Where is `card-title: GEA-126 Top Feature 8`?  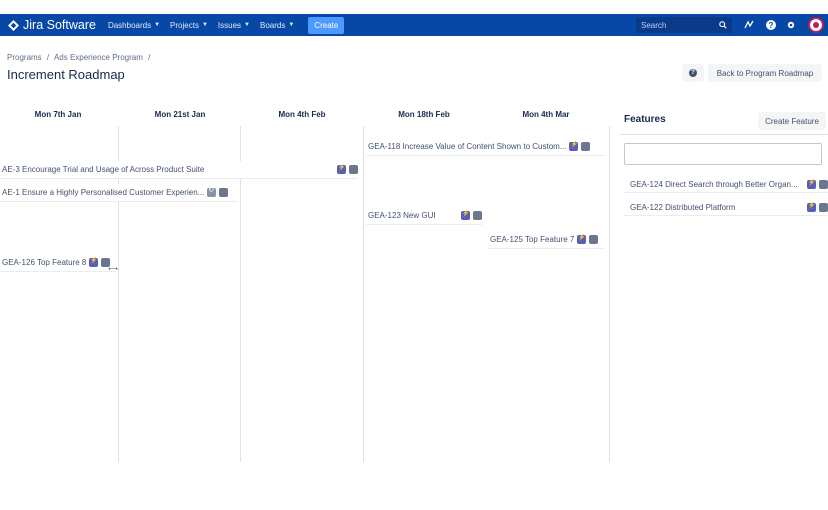
card-title: GEA-126 Top Feature 8 is located at coordinates (44, 262).